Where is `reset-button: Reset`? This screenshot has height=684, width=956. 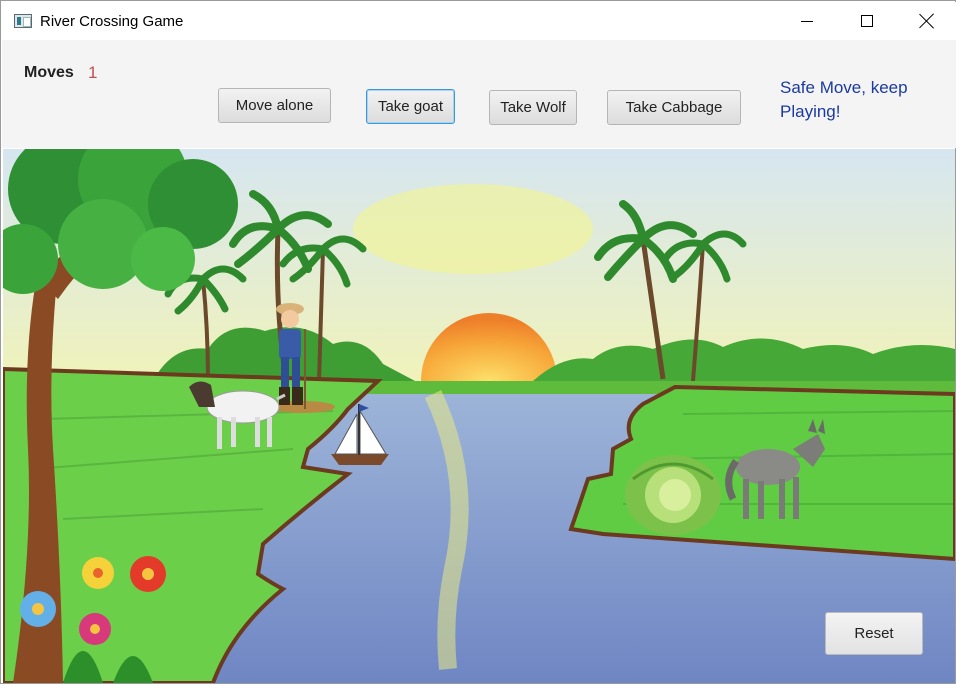
reset-button: Reset is located at coordinates (874, 633).